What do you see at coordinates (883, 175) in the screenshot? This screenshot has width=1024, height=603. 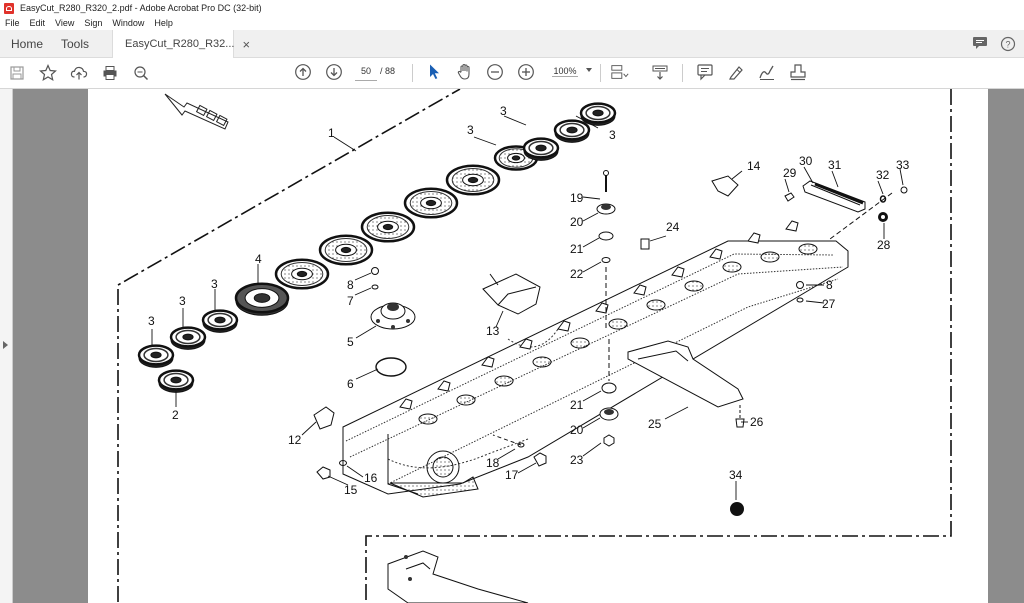 I see `callout-32: 32` at bounding box center [883, 175].